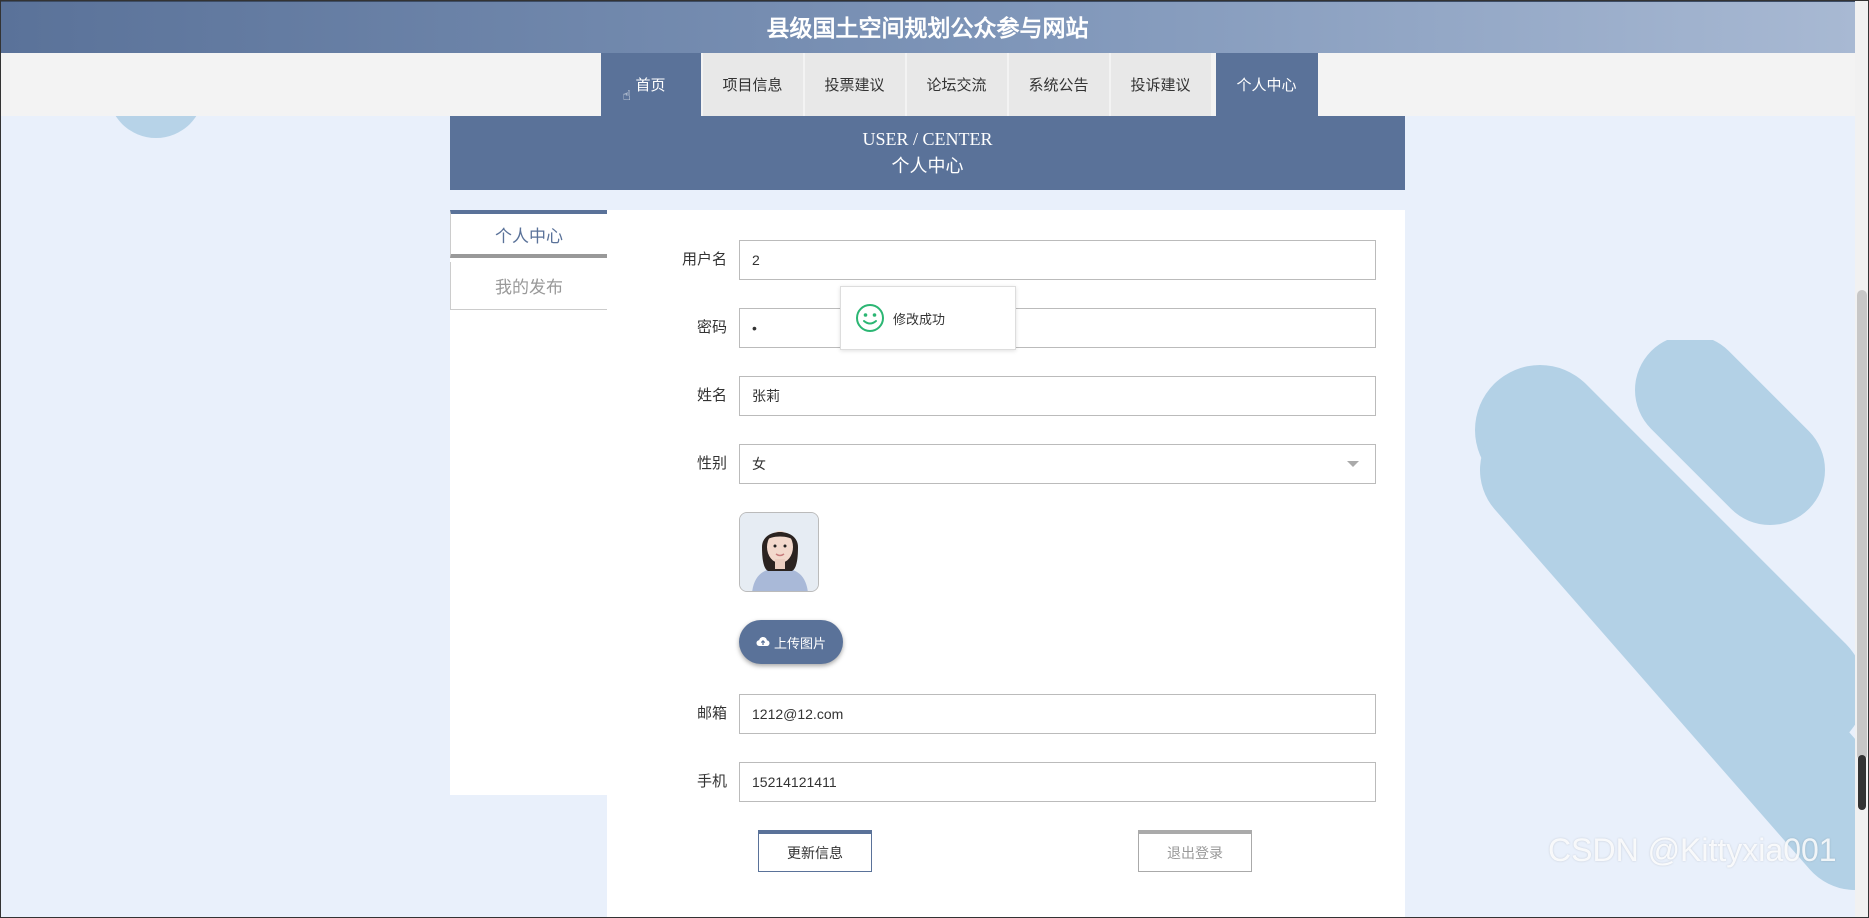 This screenshot has width=1869, height=918. Describe the element at coordinates (799, 643) in the screenshot. I see `upload-image-label: 上传图片` at that location.